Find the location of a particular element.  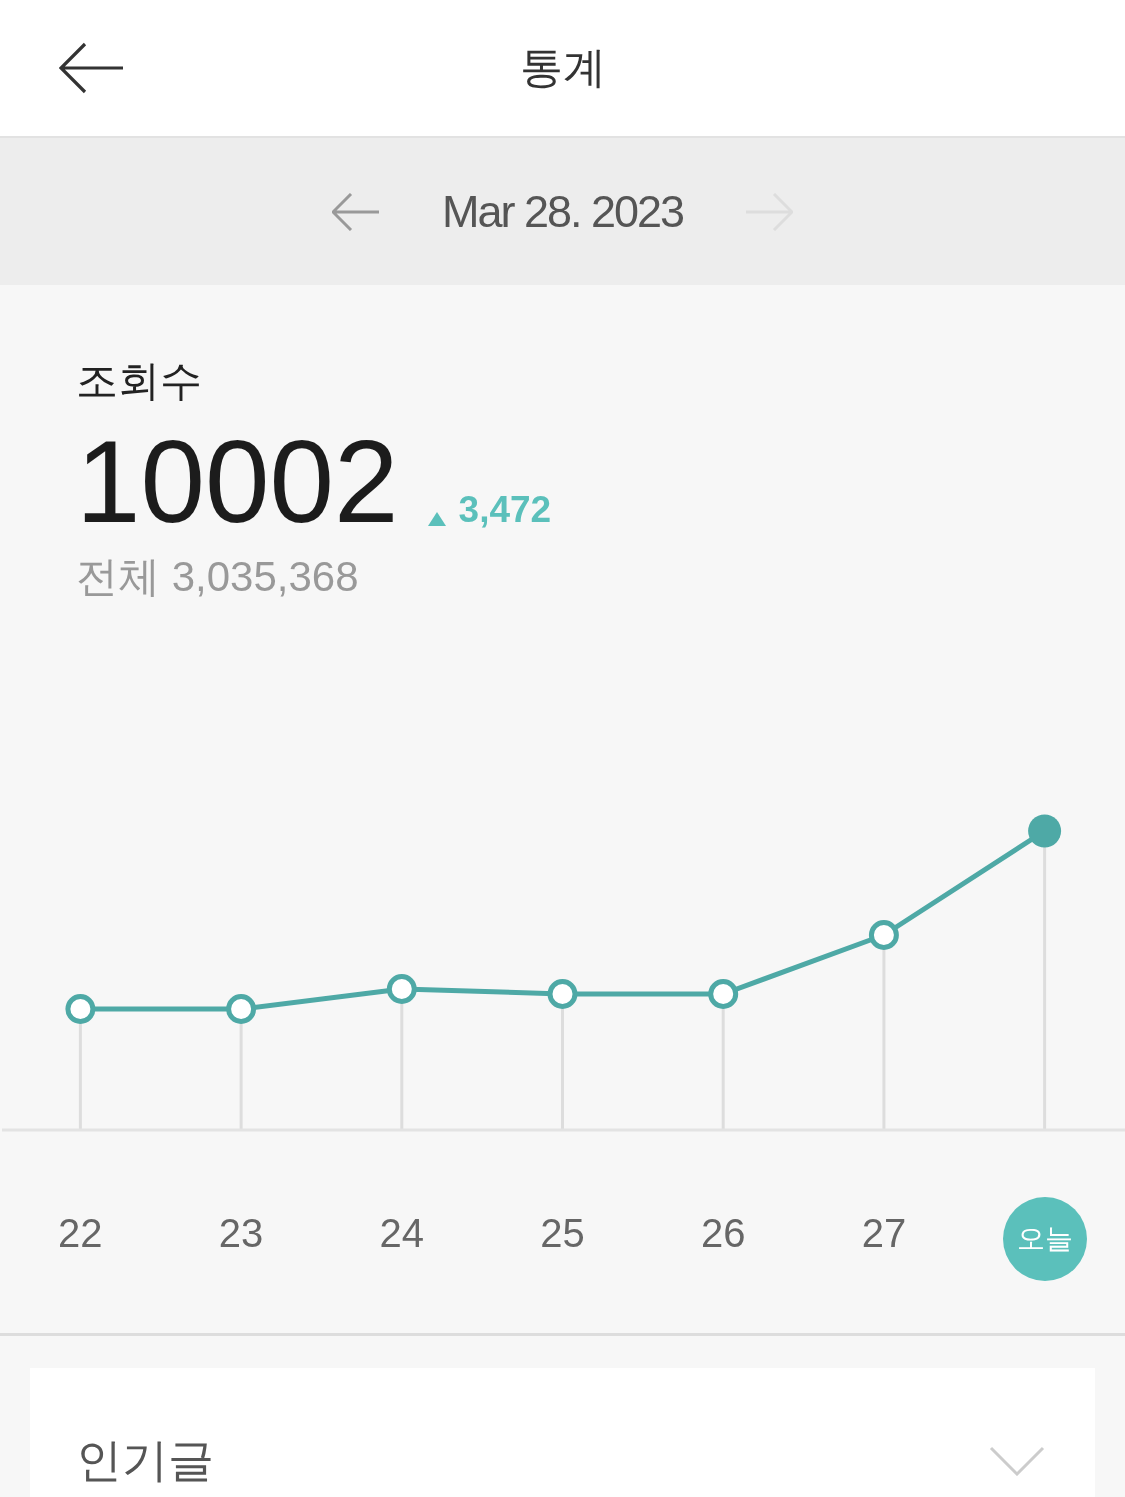

day-label: 23 is located at coordinates (241, 1233).